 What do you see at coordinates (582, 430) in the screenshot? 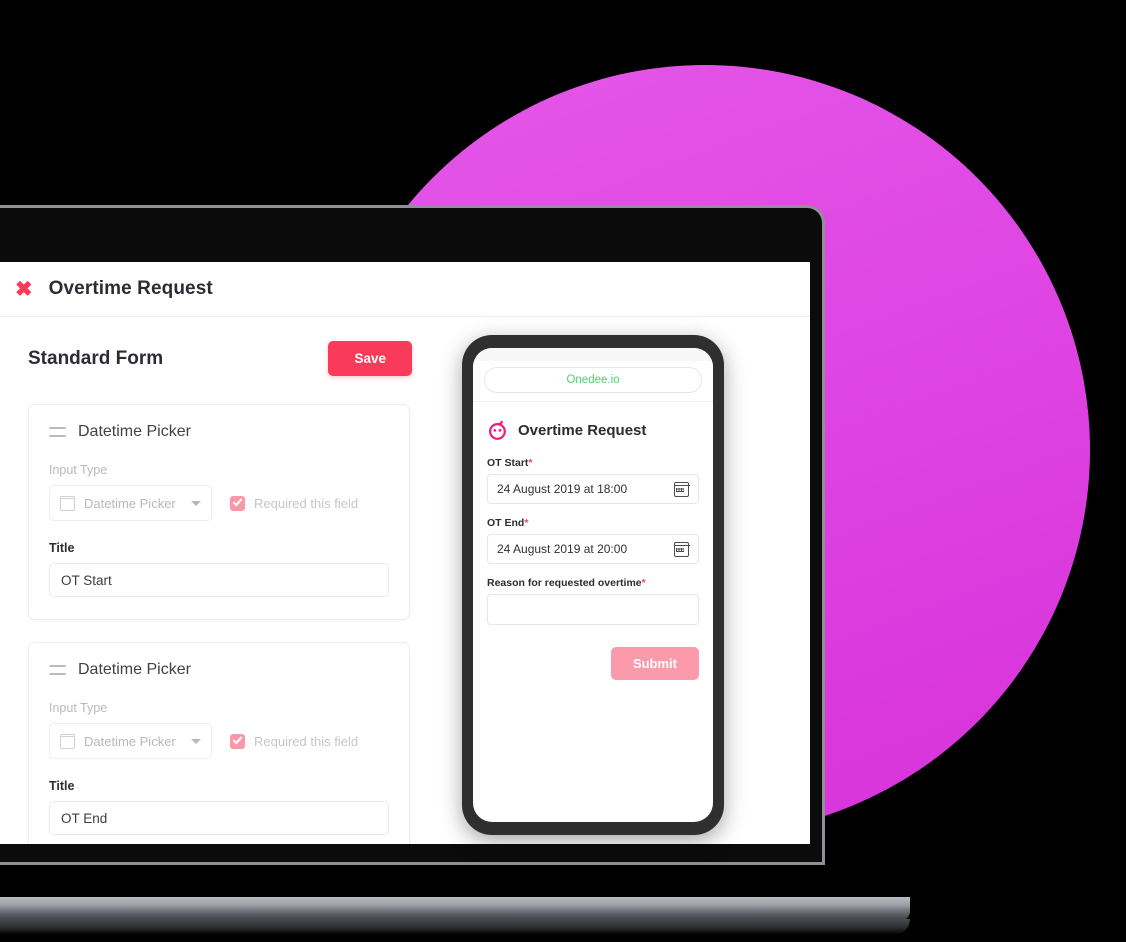
I see `phone-page-title: Overtime Request` at bounding box center [582, 430].